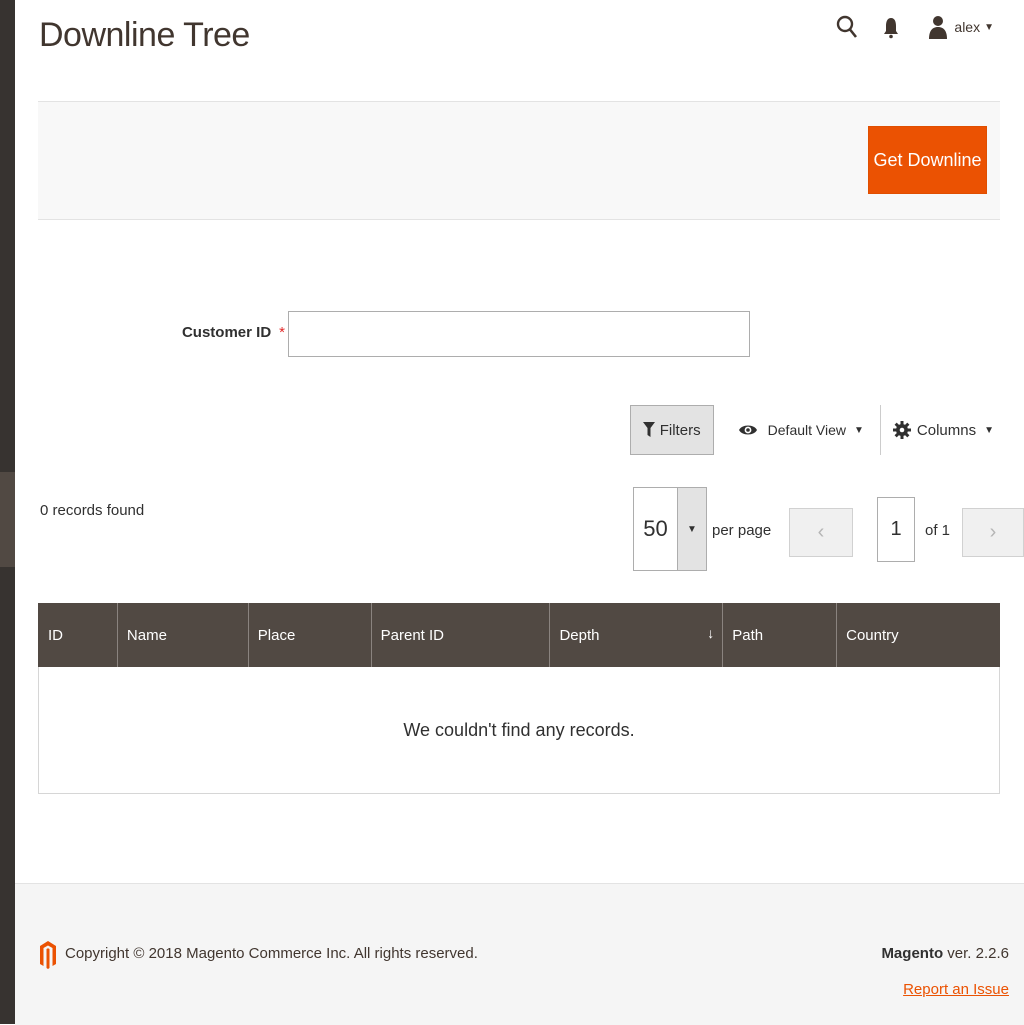  I want to click on records-count: 0 records found, so click(92, 510).